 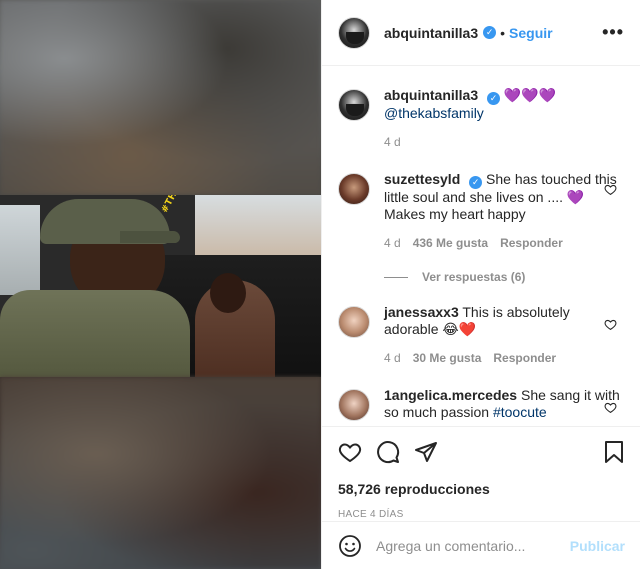 What do you see at coordinates (388, 452) in the screenshot?
I see `comment-icon` at bounding box center [388, 452].